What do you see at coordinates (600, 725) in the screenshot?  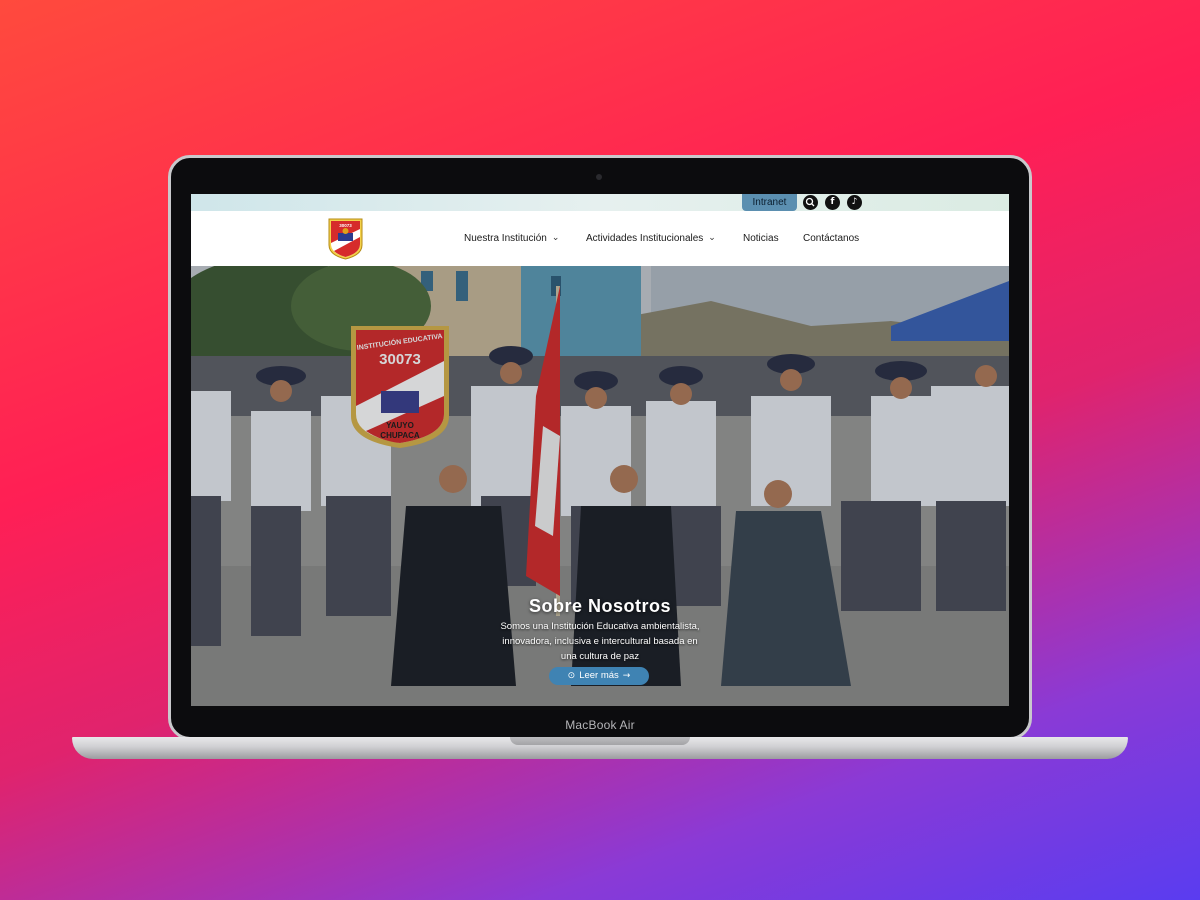 I see `device-label: MacBook Air` at bounding box center [600, 725].